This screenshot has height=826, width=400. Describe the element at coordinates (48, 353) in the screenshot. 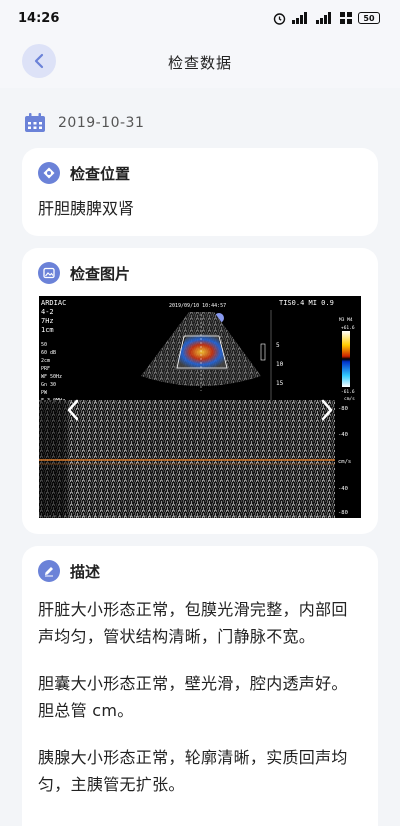

I see `svg-text: 60 dB` at that location.